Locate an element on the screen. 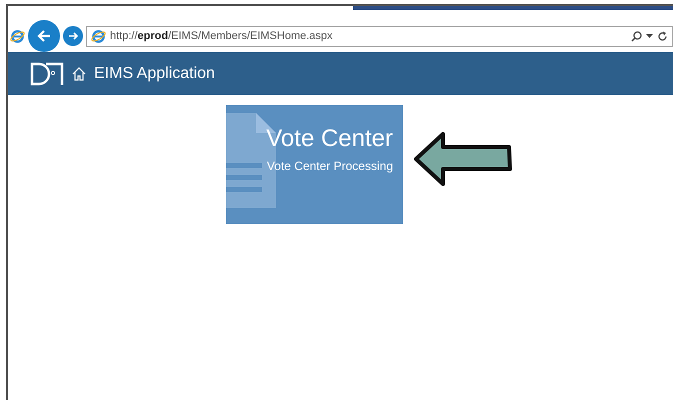 This screenshot has width=673, height=400. forward-button is located at coordinates (73, 36).